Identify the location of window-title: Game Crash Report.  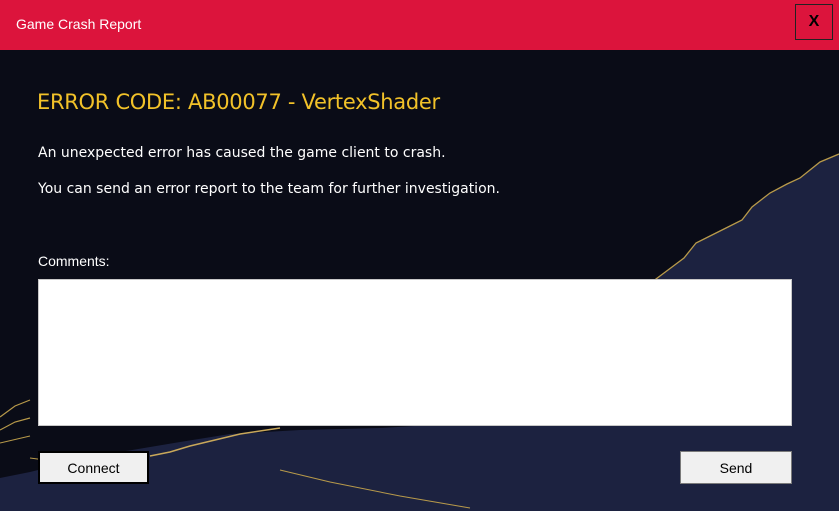
(79, 24).